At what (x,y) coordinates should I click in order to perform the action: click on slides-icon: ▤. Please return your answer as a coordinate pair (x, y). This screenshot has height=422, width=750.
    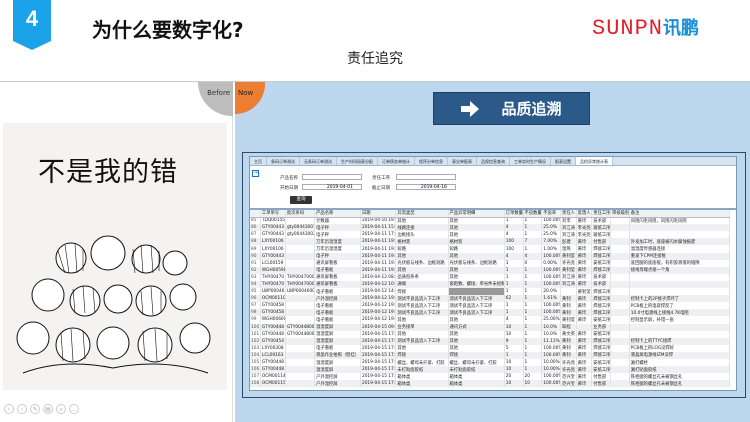
    Looking at the image, I should click on (48, 409).